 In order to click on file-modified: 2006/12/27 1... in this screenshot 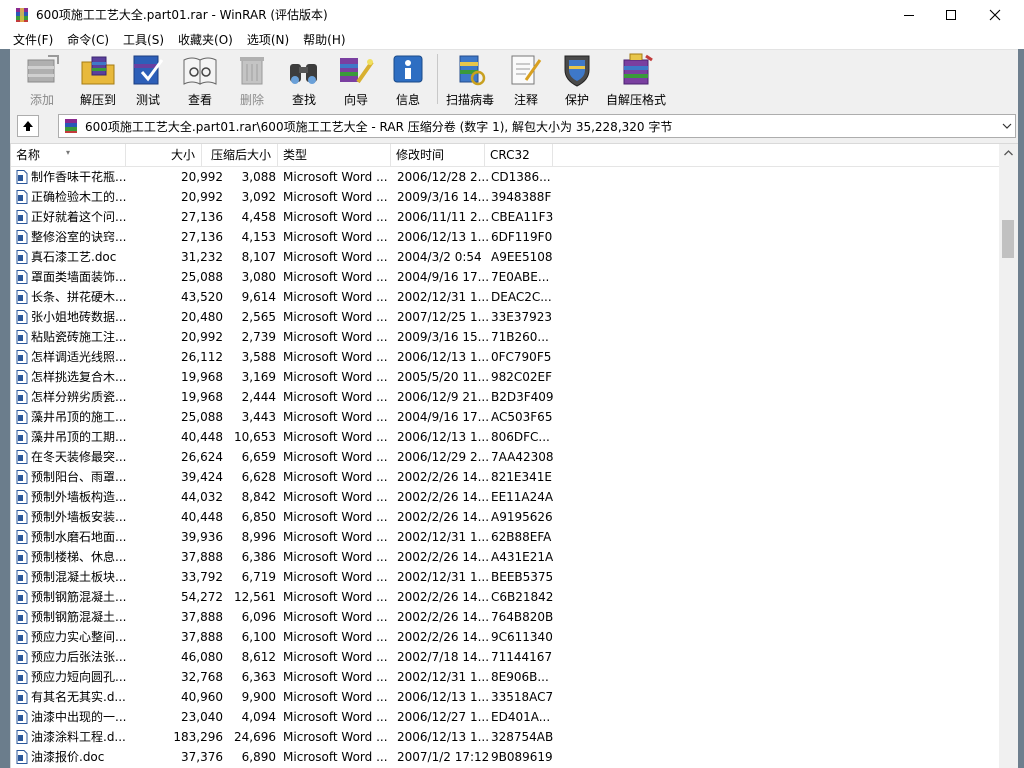, I will do `click(443, 717)`.